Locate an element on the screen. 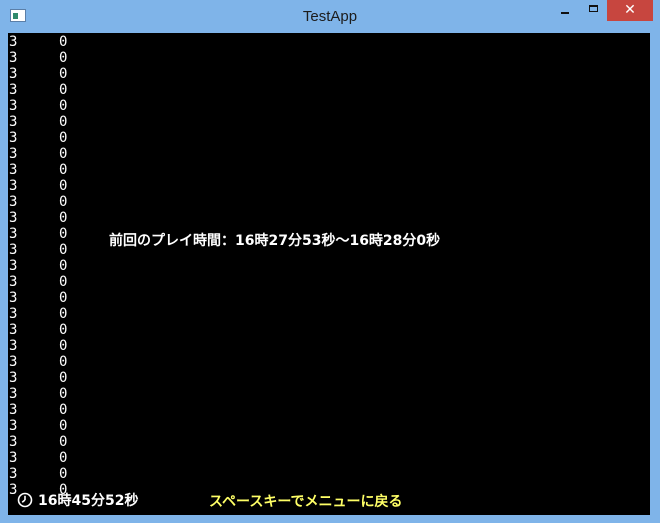  window-bottom-border is located at coordinates (330, 519).